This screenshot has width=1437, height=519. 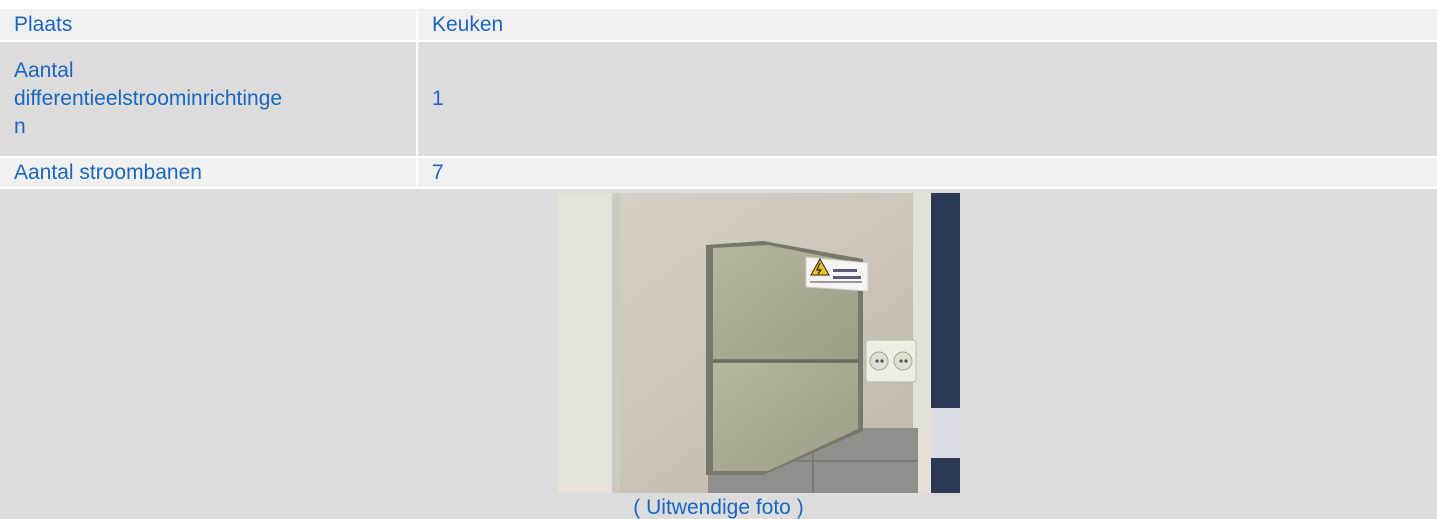 What do you see at coordinates (891, 361) in the screenshot?
I see `wall-socket` at bounding box center [891, 361].